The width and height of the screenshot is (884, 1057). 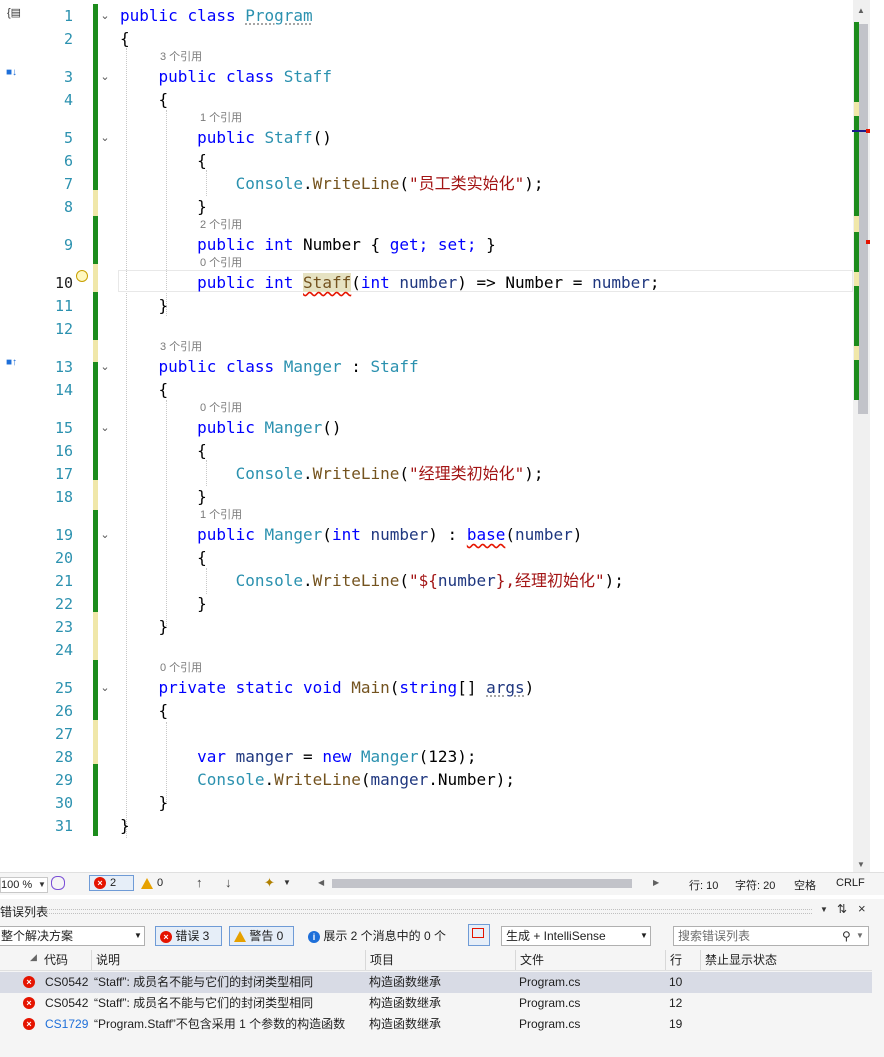 I want to click on lightbulb-icon, so click(x=82, y=276).